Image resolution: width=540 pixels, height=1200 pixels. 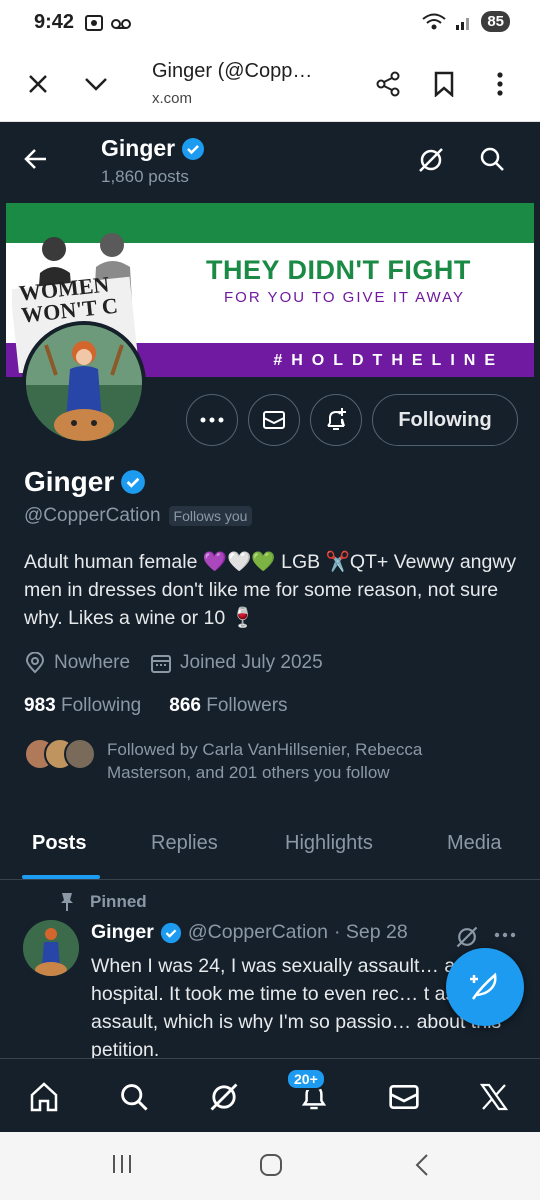 I want to click on following-label: Following, so click(x=101, y=705).